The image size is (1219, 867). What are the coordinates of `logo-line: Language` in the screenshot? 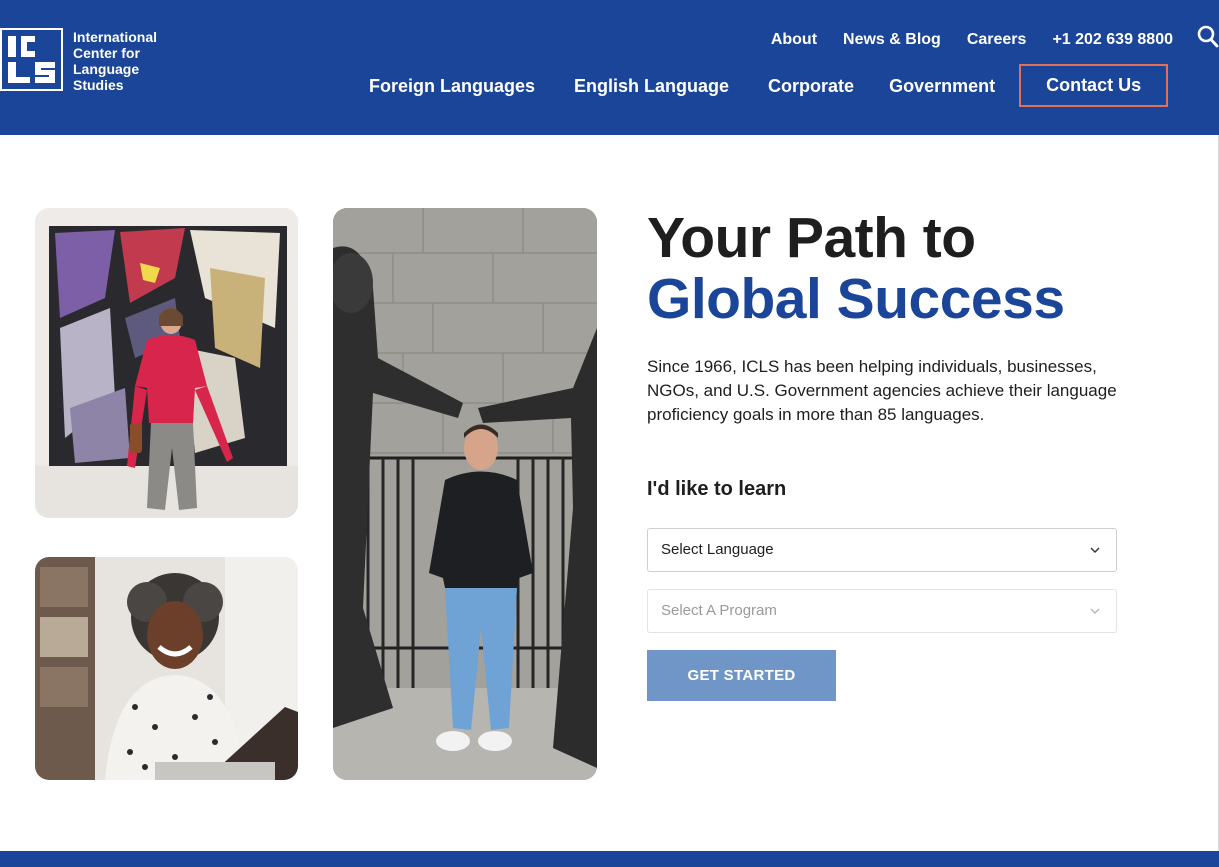 It's located at (106, 69).